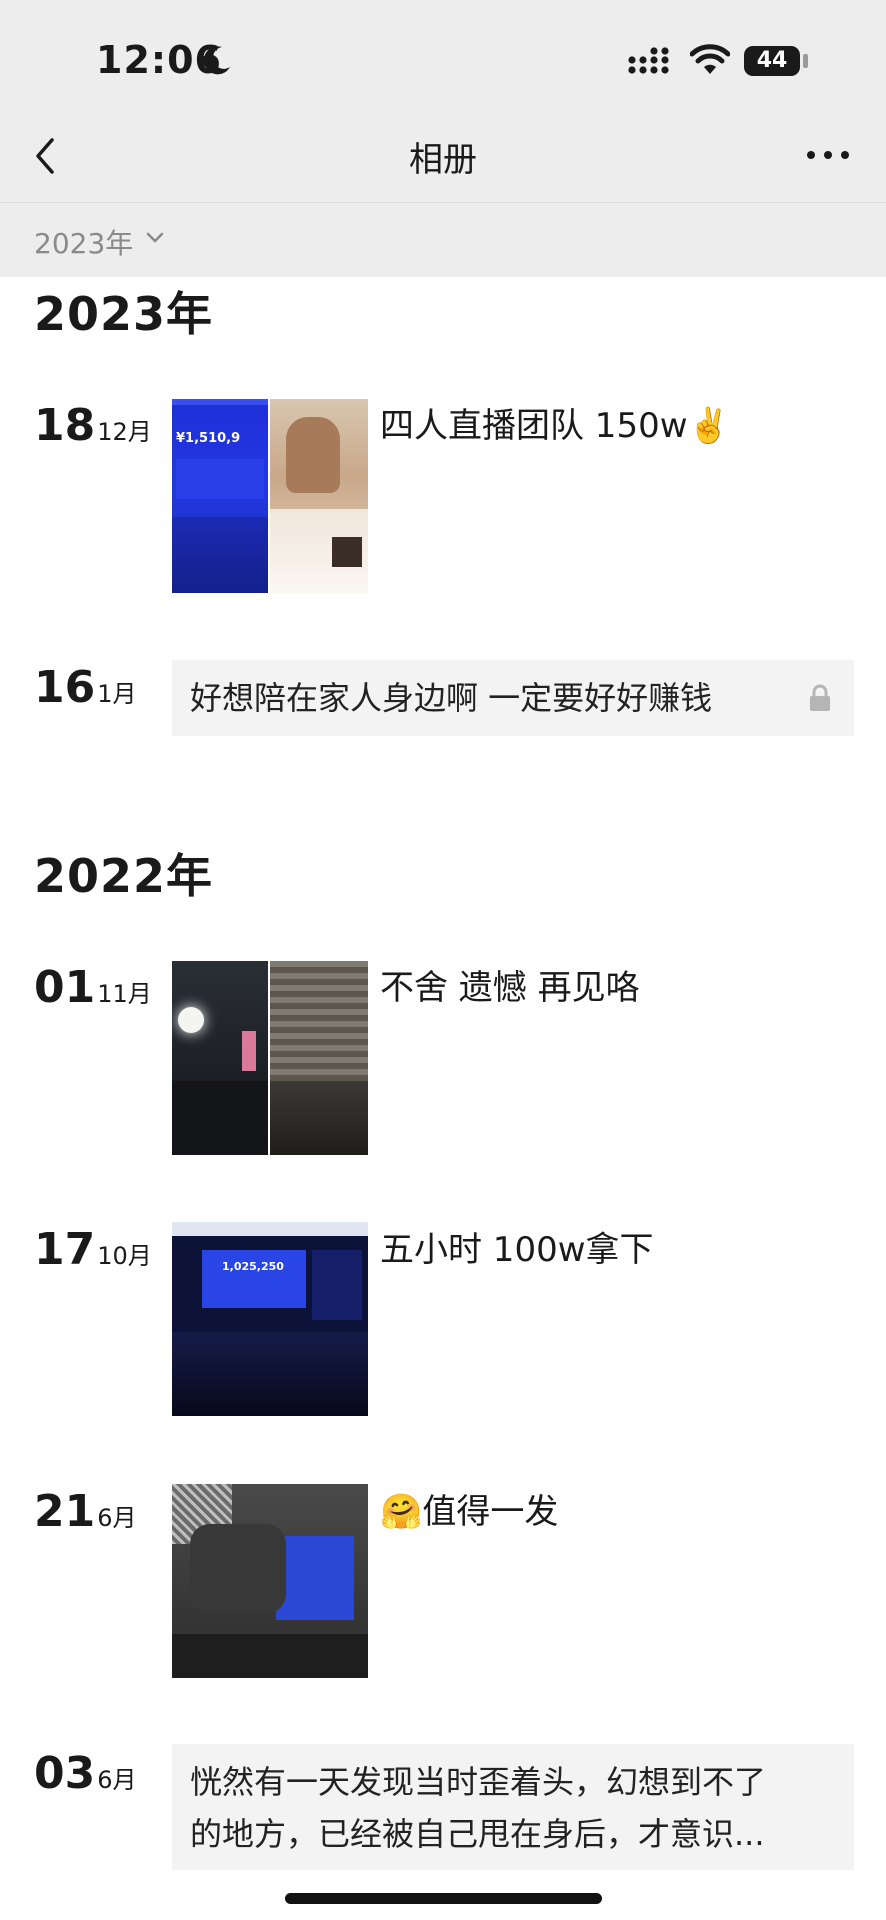 The height and width of the screenshot is (1920, 886). Describe the element at coordinates (443, 1898) in the screenshot. I see `home-indicator` at that location.